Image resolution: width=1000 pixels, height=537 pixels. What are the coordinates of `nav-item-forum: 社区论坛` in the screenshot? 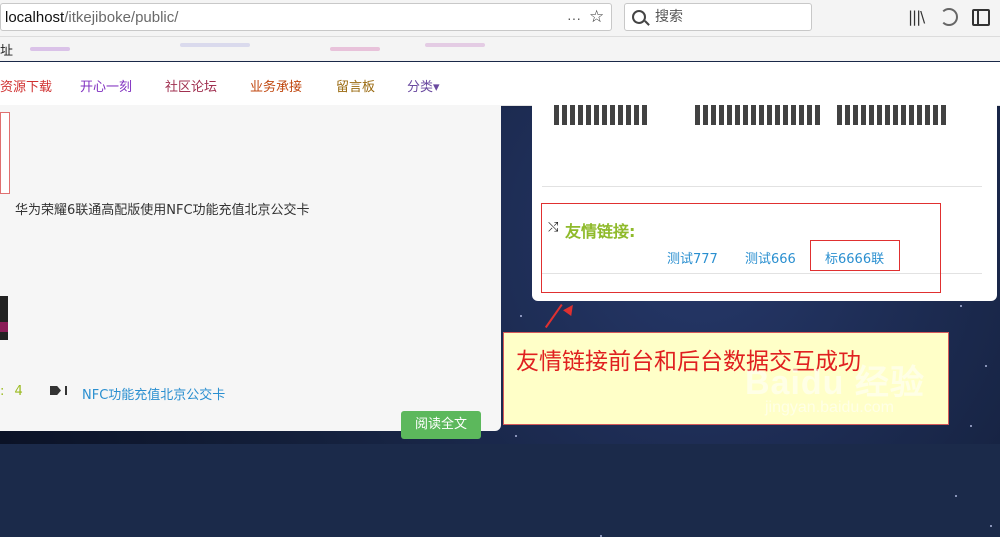 It's located at (191, 85).